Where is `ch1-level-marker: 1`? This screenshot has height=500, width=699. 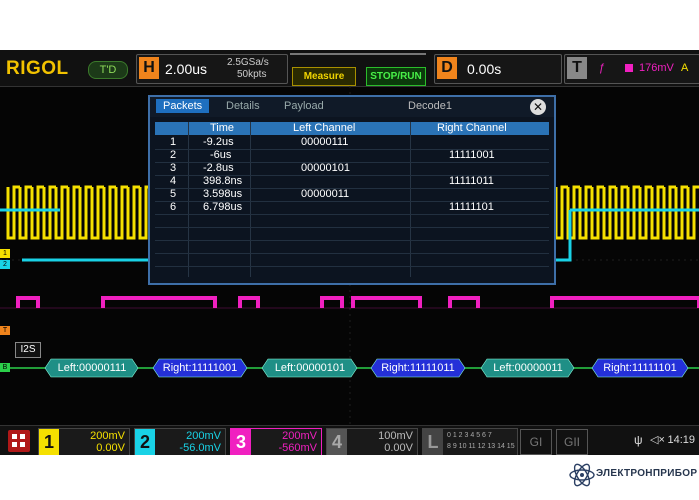
ch1-level-marker: 1 is located at coordinates (5, 253).